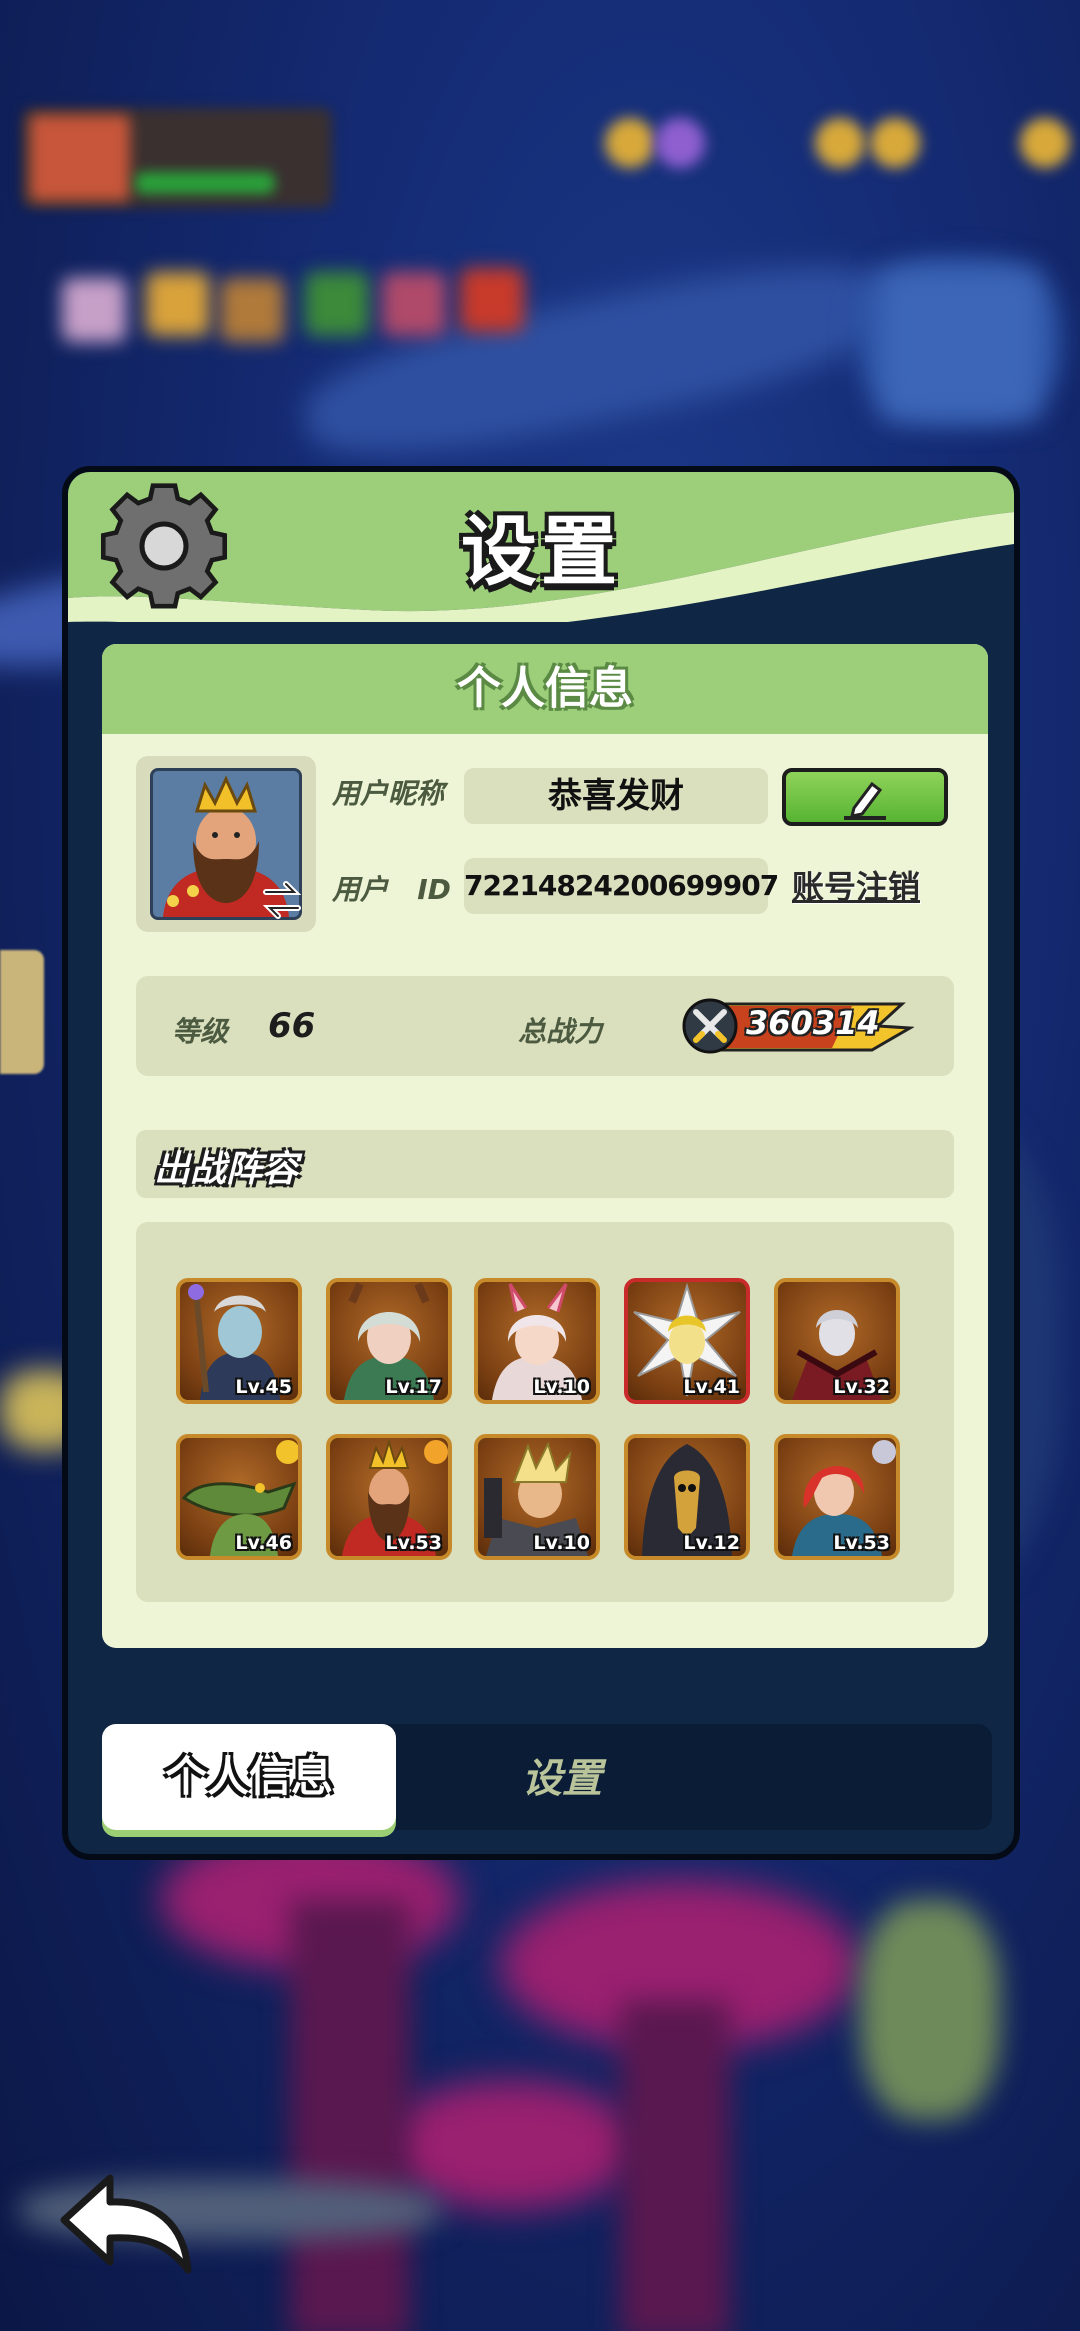 This screenshot has width=1080, height=2331. Describe the element at coordinates (711, 1543) in the screenshot. I see `hero-level: Lv.12` at that location.